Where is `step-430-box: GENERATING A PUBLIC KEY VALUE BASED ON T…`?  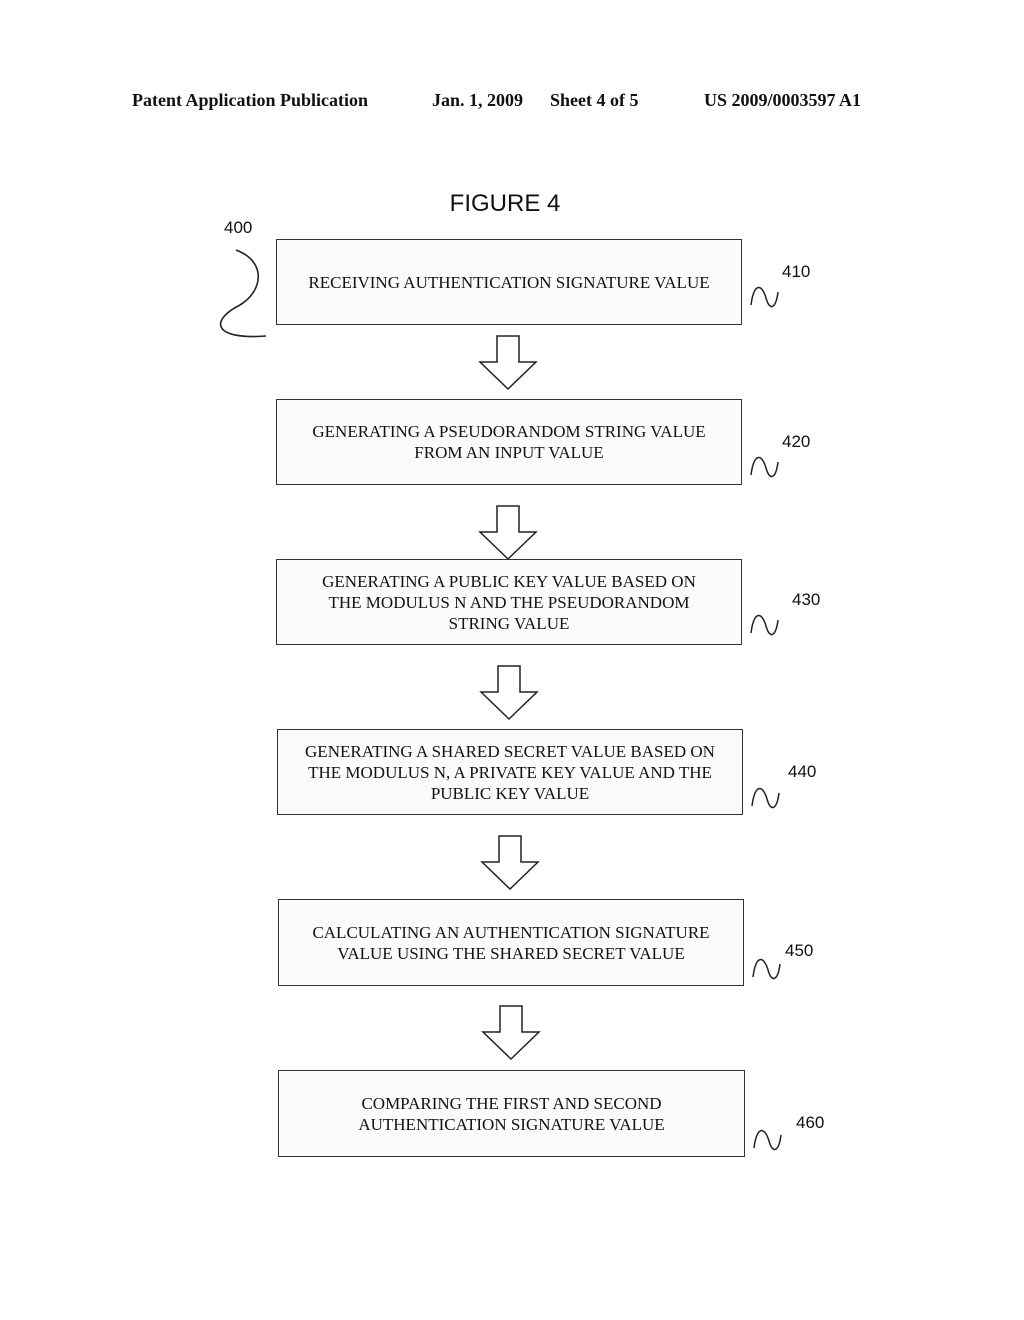 step-430-box: GENERATING A PUBLIC KEY VALUE BASED ON T… is located at coordinates (509, 602).